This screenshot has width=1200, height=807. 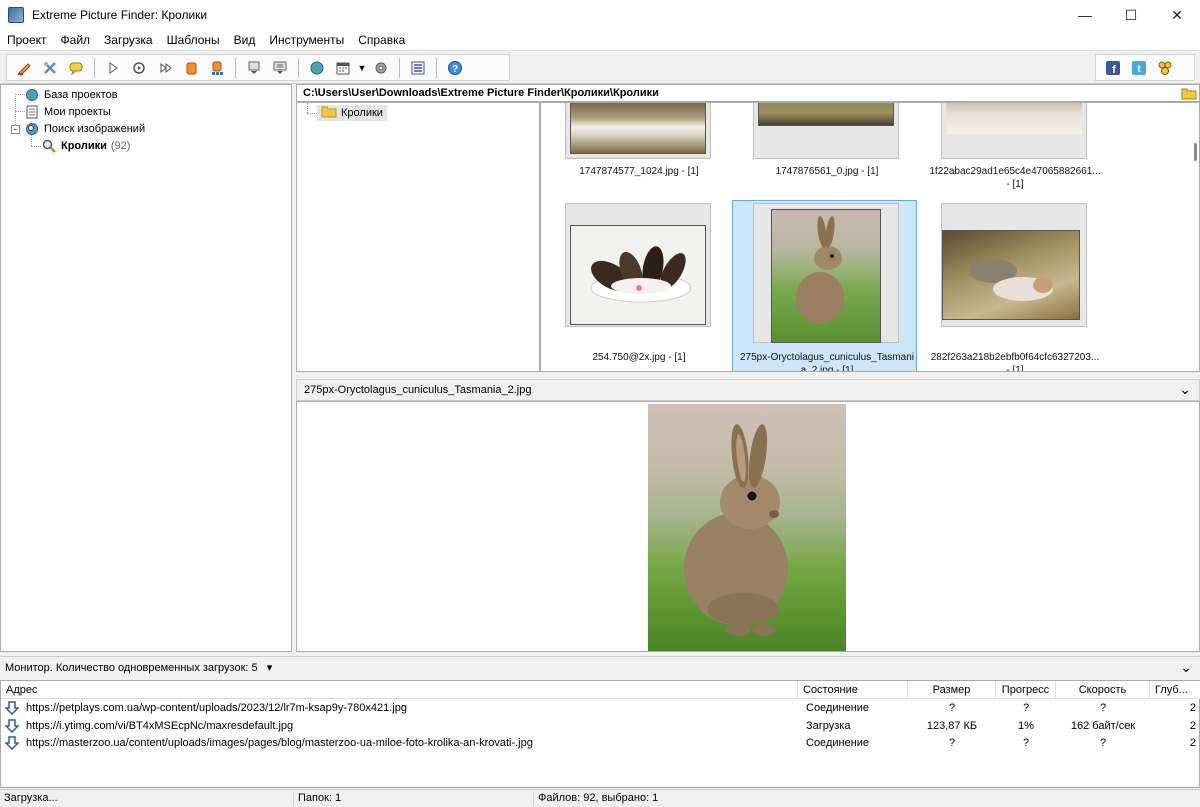 I want to click on download-all-icon, so click(x=280, y=68).